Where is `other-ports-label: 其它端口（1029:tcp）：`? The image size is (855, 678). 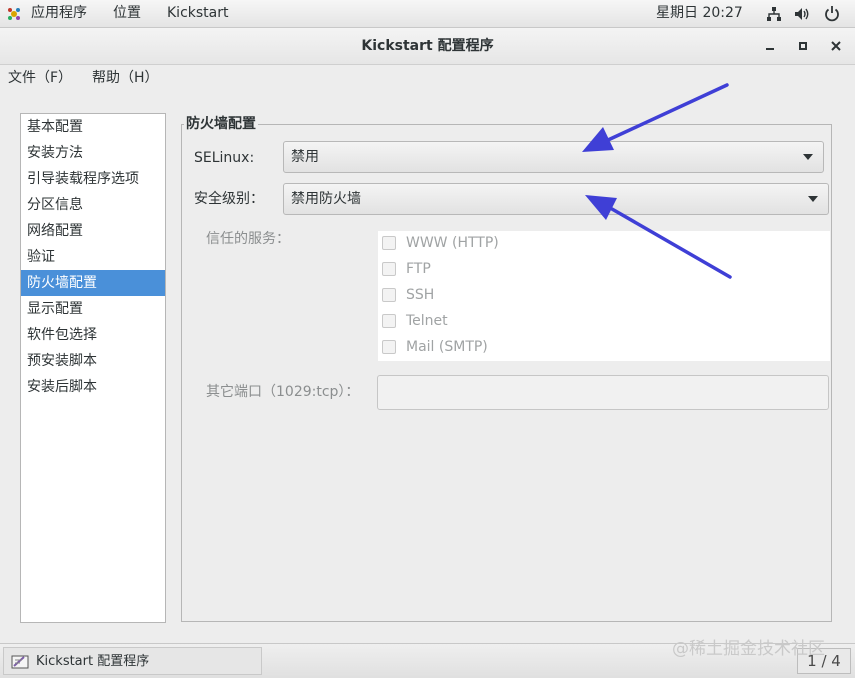
other-ports-label: 其它端口（1029:tcp）： is located at coordinates (283, 392).